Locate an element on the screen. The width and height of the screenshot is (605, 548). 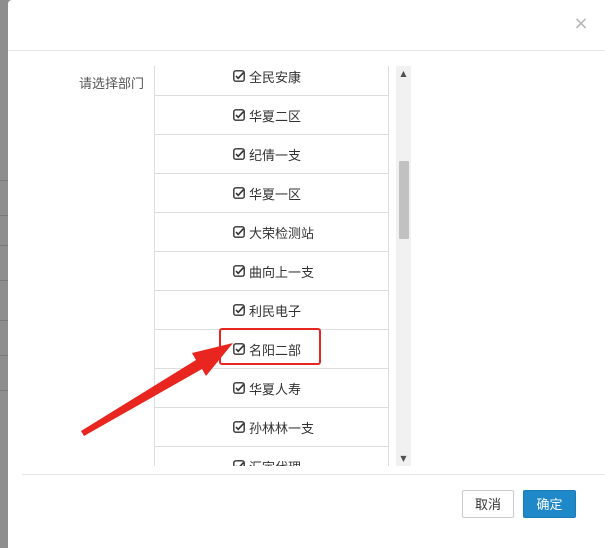
department-label: 华夏二区 is located at coordinates (275, 117).